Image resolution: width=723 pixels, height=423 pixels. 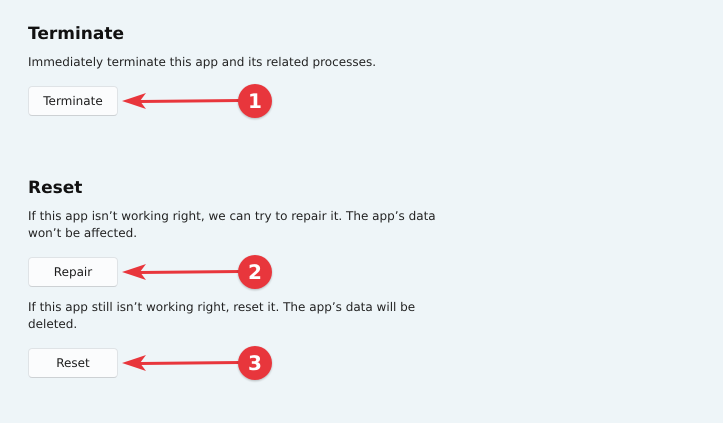 What do you see at coordinates (255, 272) in the screenshot?
I see `callout-badge: 2` at bounding box center [255, 272].